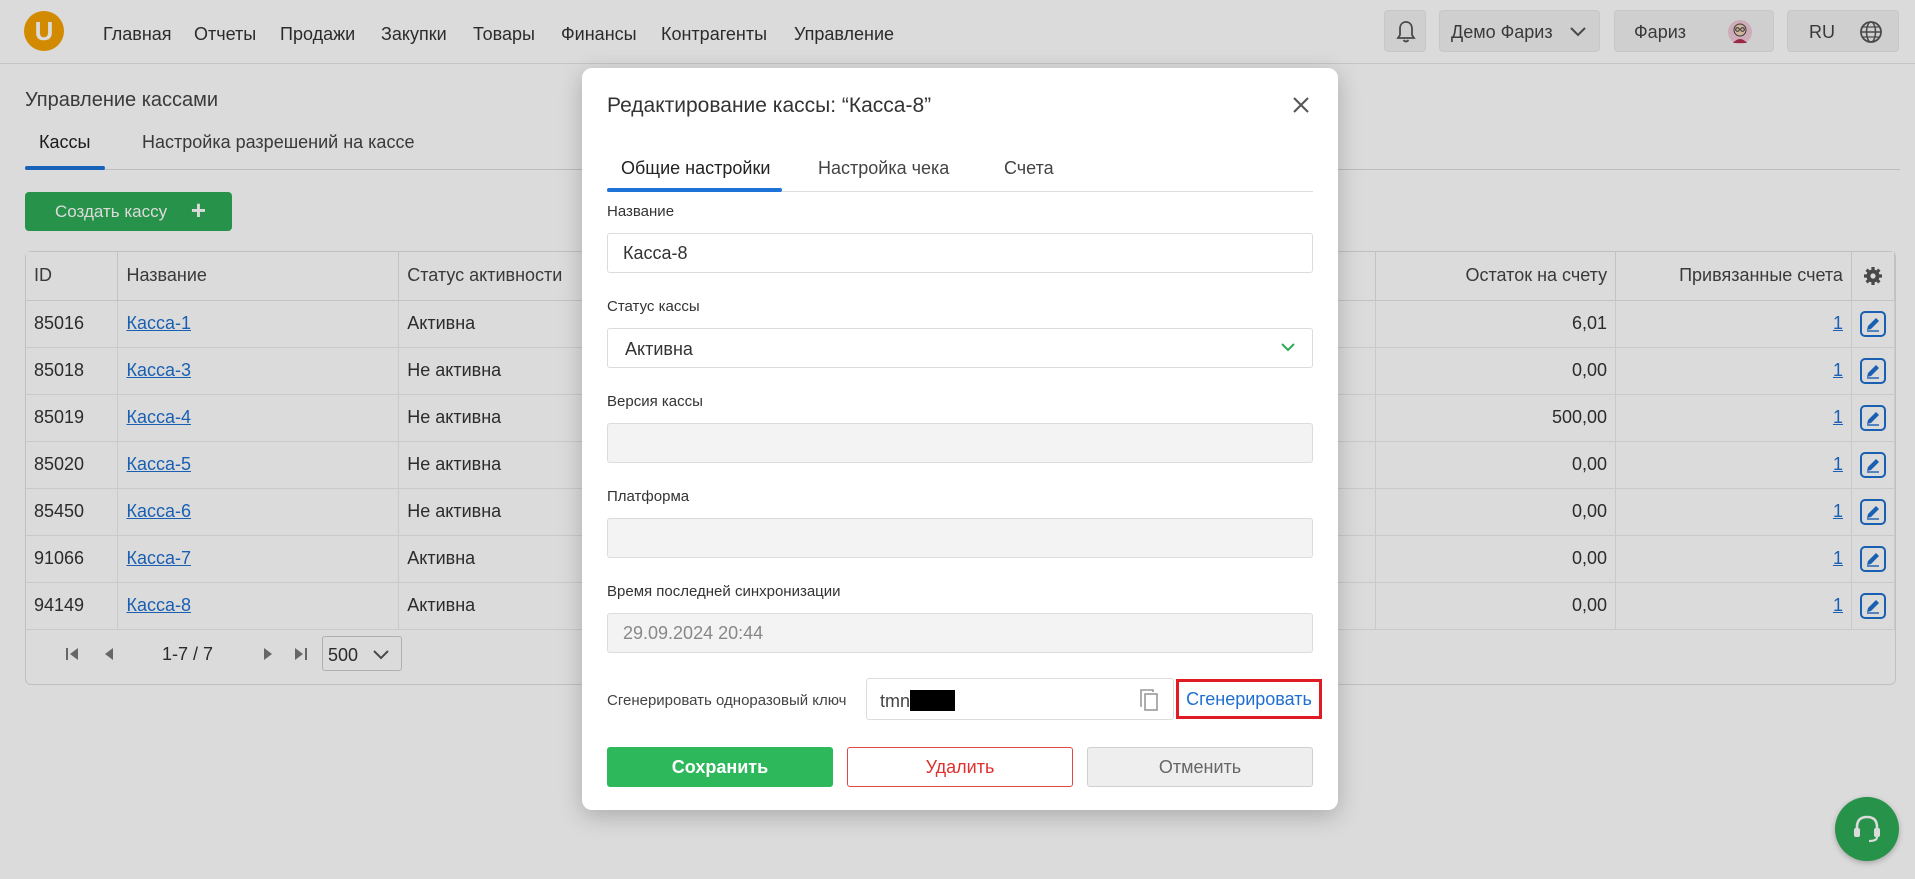  I want to click on one-time-key-label: Сгенерировать одноразовый ключ, so click(727, 700).